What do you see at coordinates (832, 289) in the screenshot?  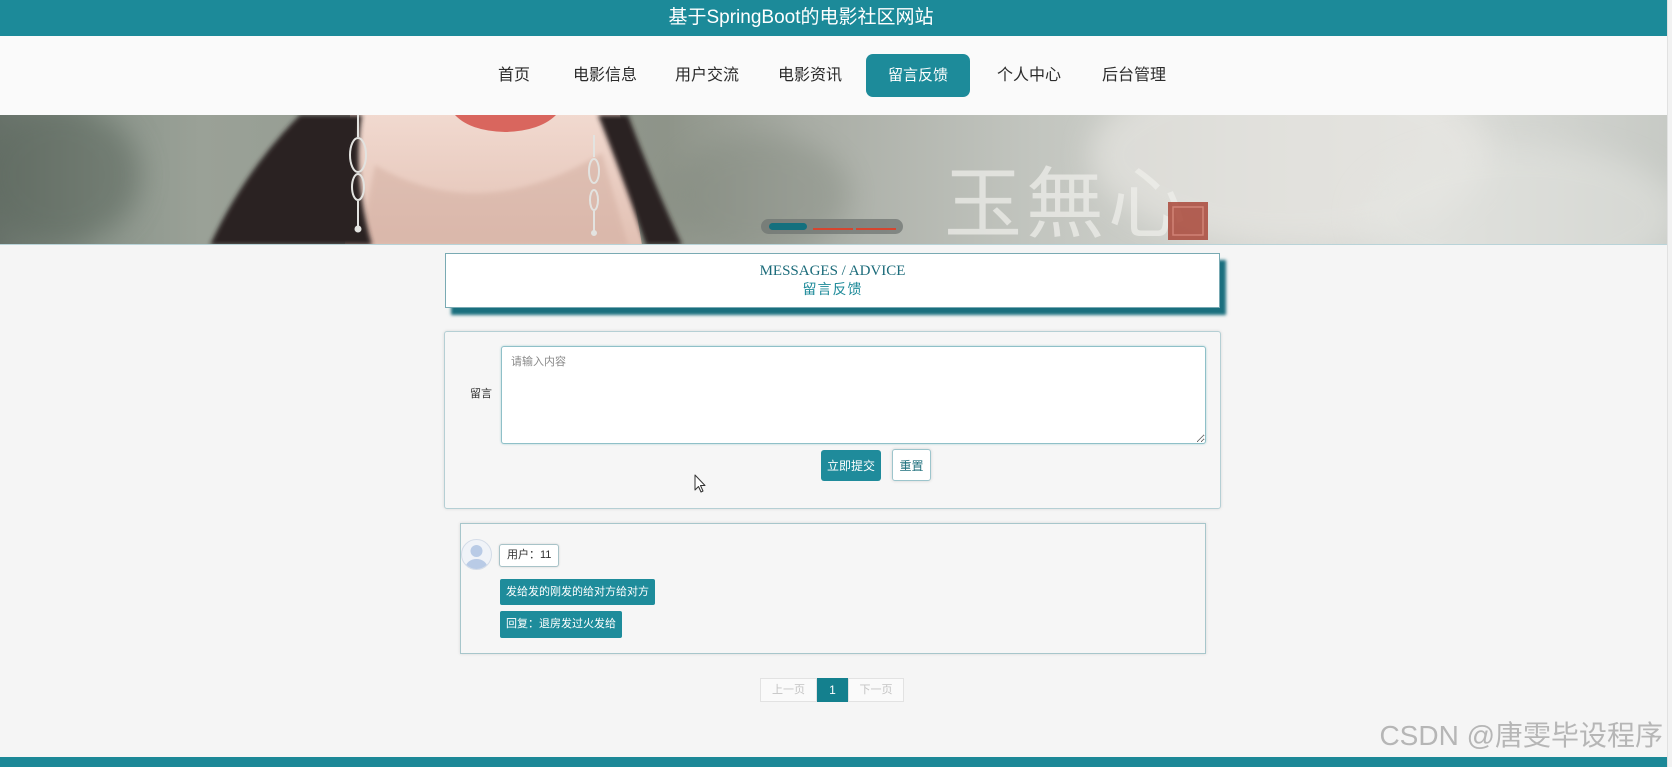 I see `section-title-chinese: 留言反馈` at bounding box center [832, 289].